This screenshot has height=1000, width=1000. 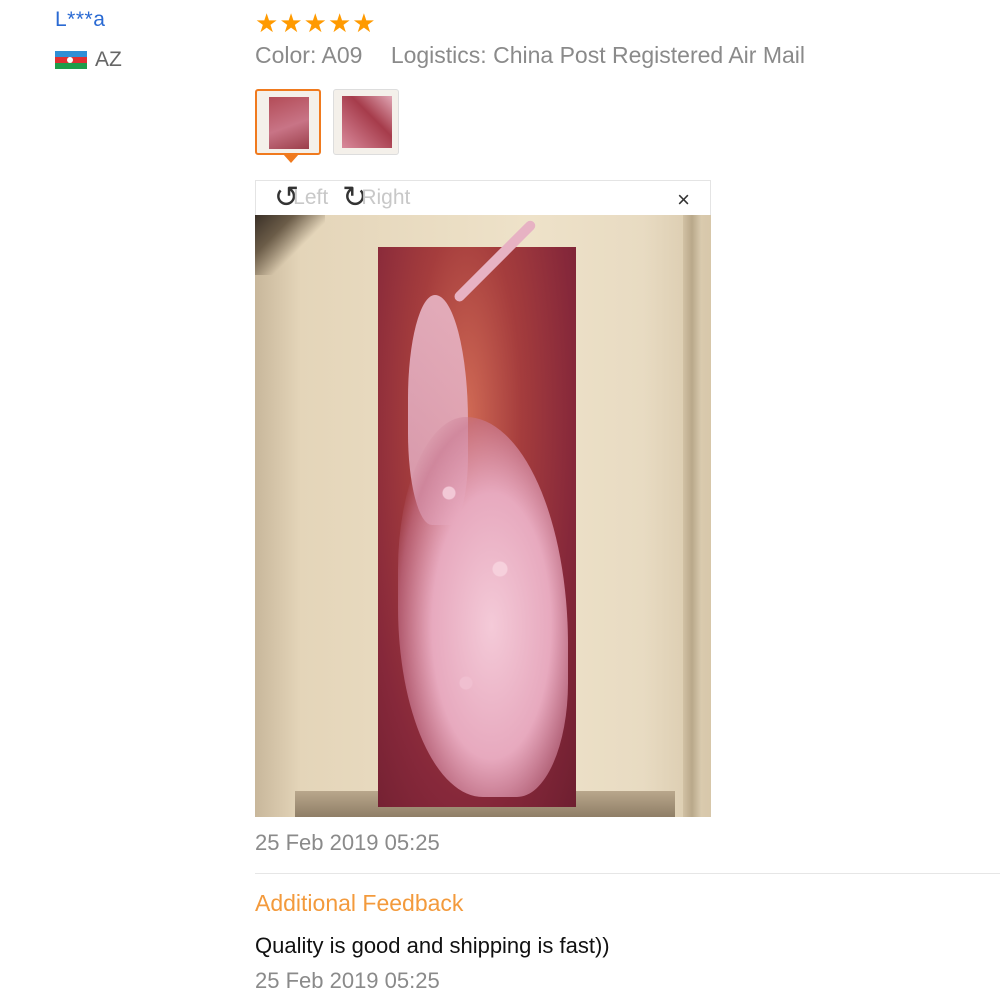 I want to click on azerbaijan-flag-icon, so click(x=71, y=60).